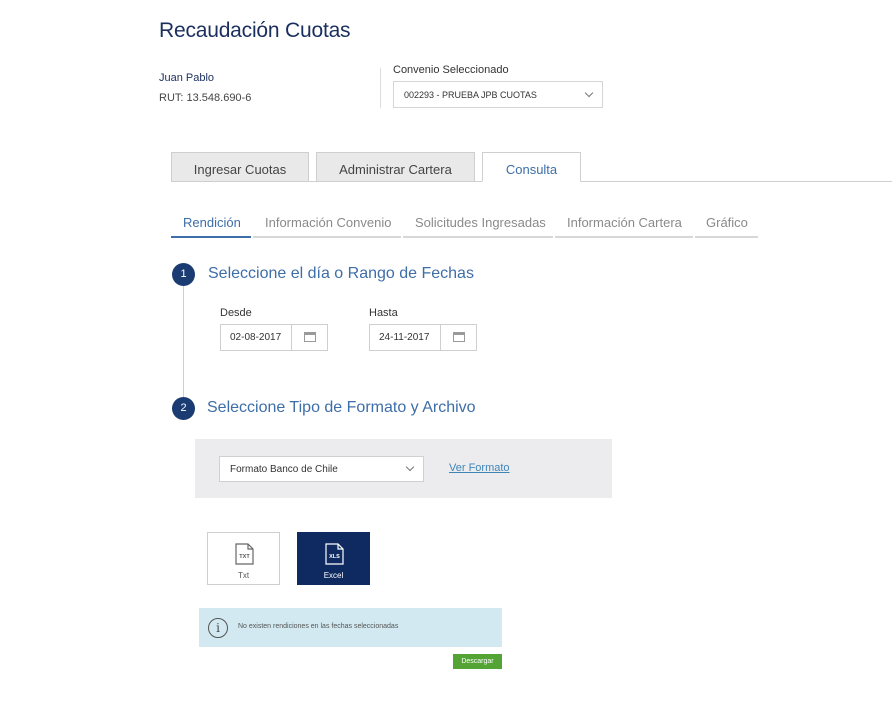  Describe the element at coordinates (240, 167) in the screenshot. I see `tab-ingresar-cuotas: Ingresar Cuotas` at that location.